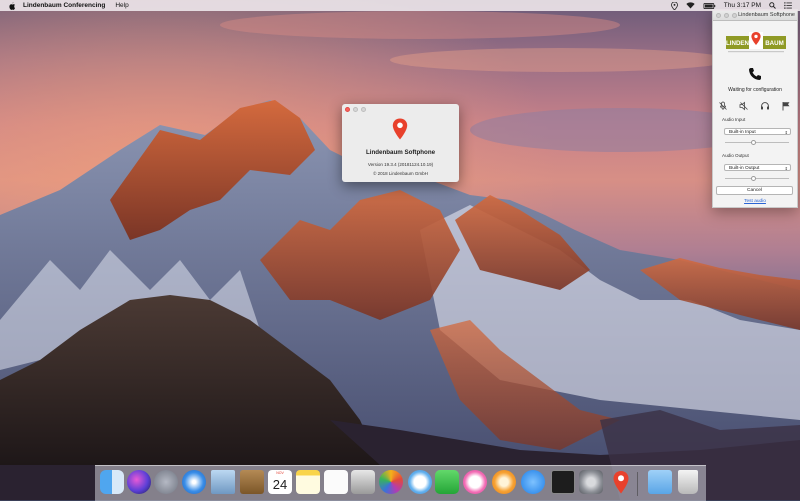 The height and width of the screenshot is (501, 800). Describe the element at coordinates (660, 482) in the screenshot. I see `downloads-folder-icon` at that location.